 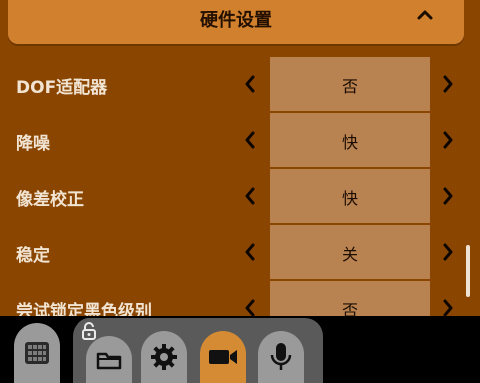 I want to click on video-camera-icon, so click(x=223, y=357).